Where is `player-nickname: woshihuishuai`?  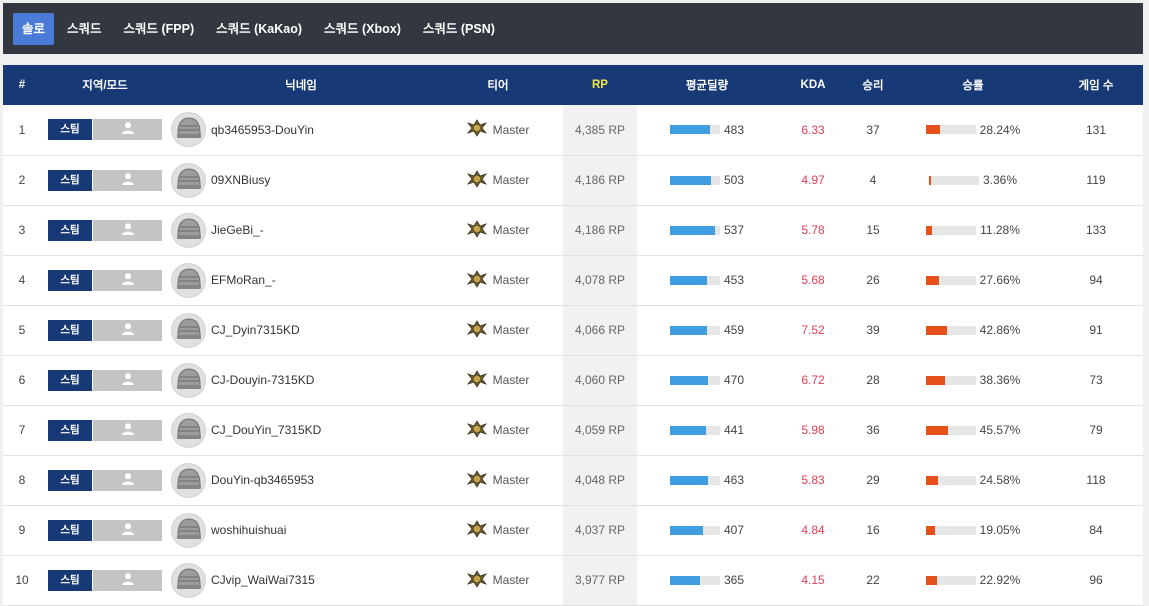 player-nickname: woshihuishuai is located at coordinates (248, 530).